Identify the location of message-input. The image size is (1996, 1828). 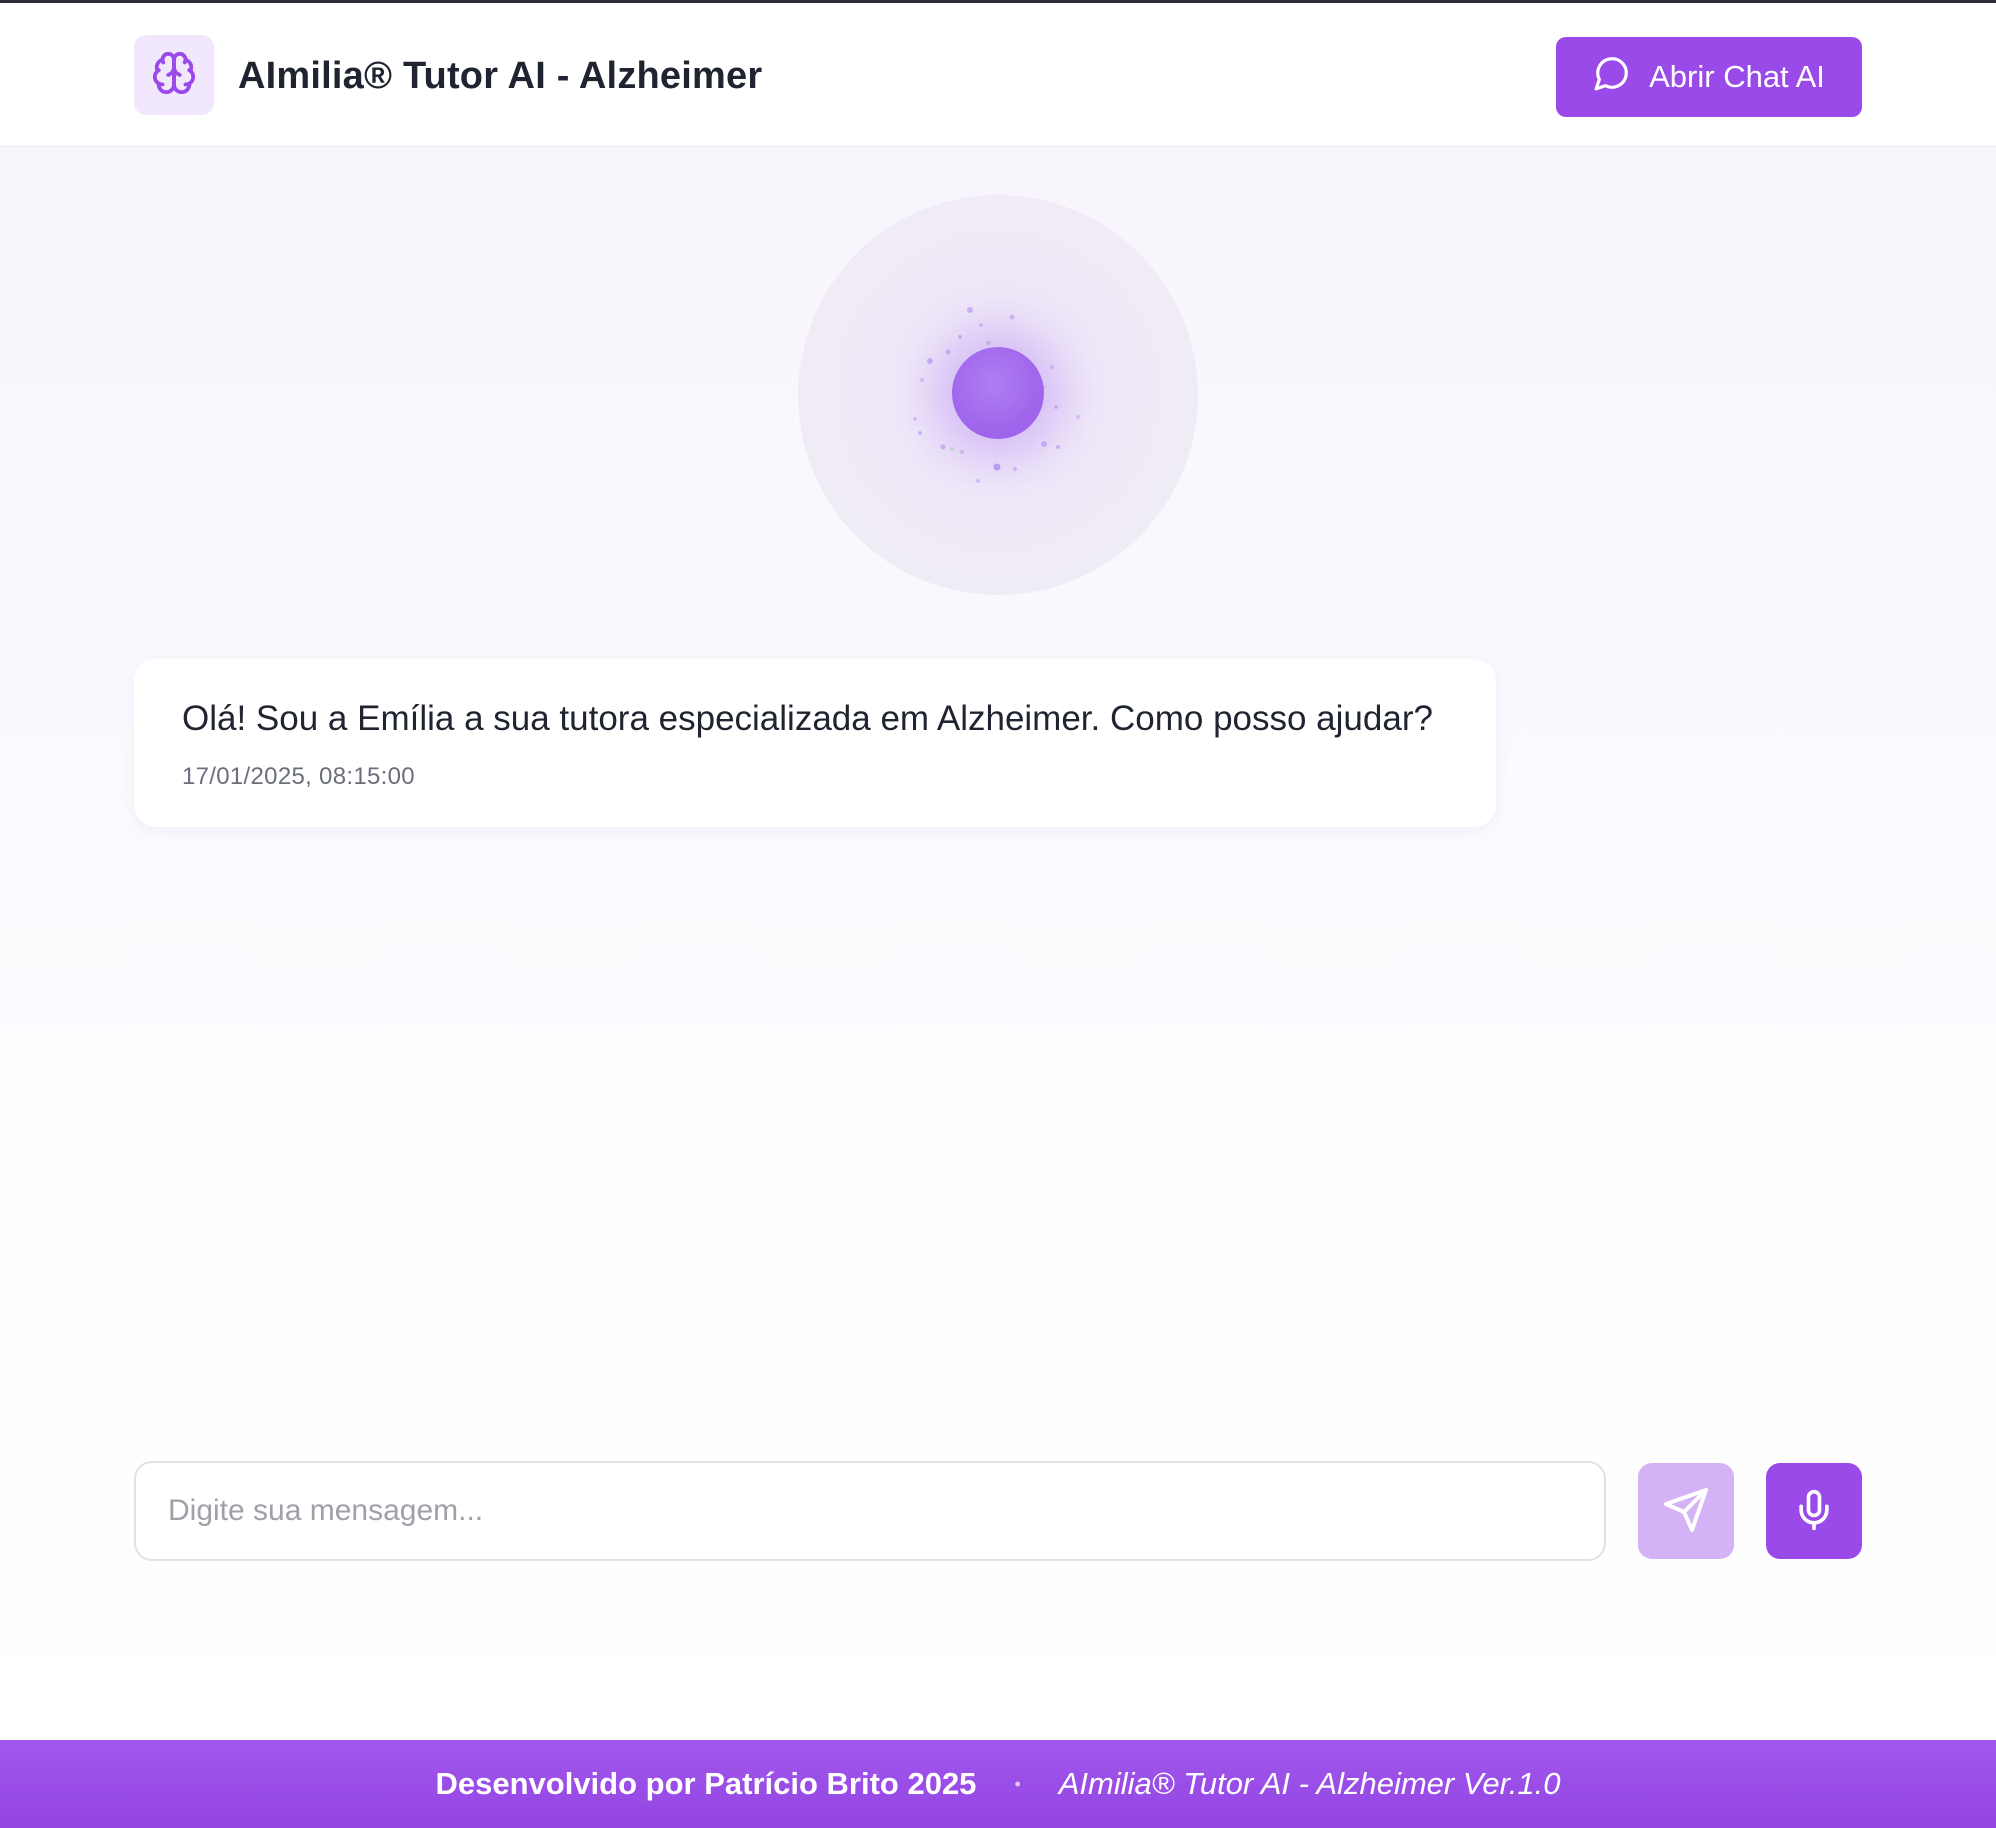
(870, 1511).